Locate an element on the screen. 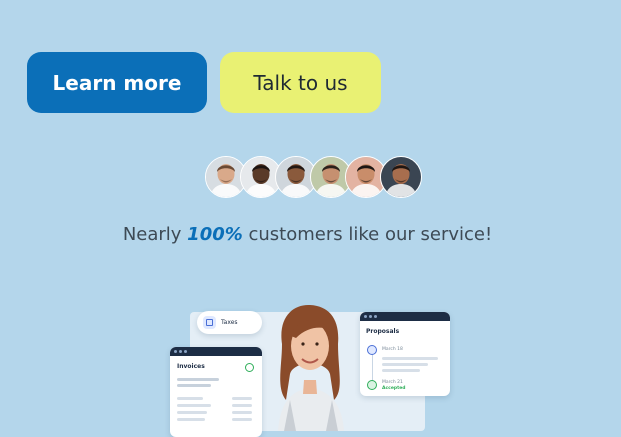 This screenshot has width=621, height=437. tagline-prefix: Nearly is located at coordinates (155, 234).